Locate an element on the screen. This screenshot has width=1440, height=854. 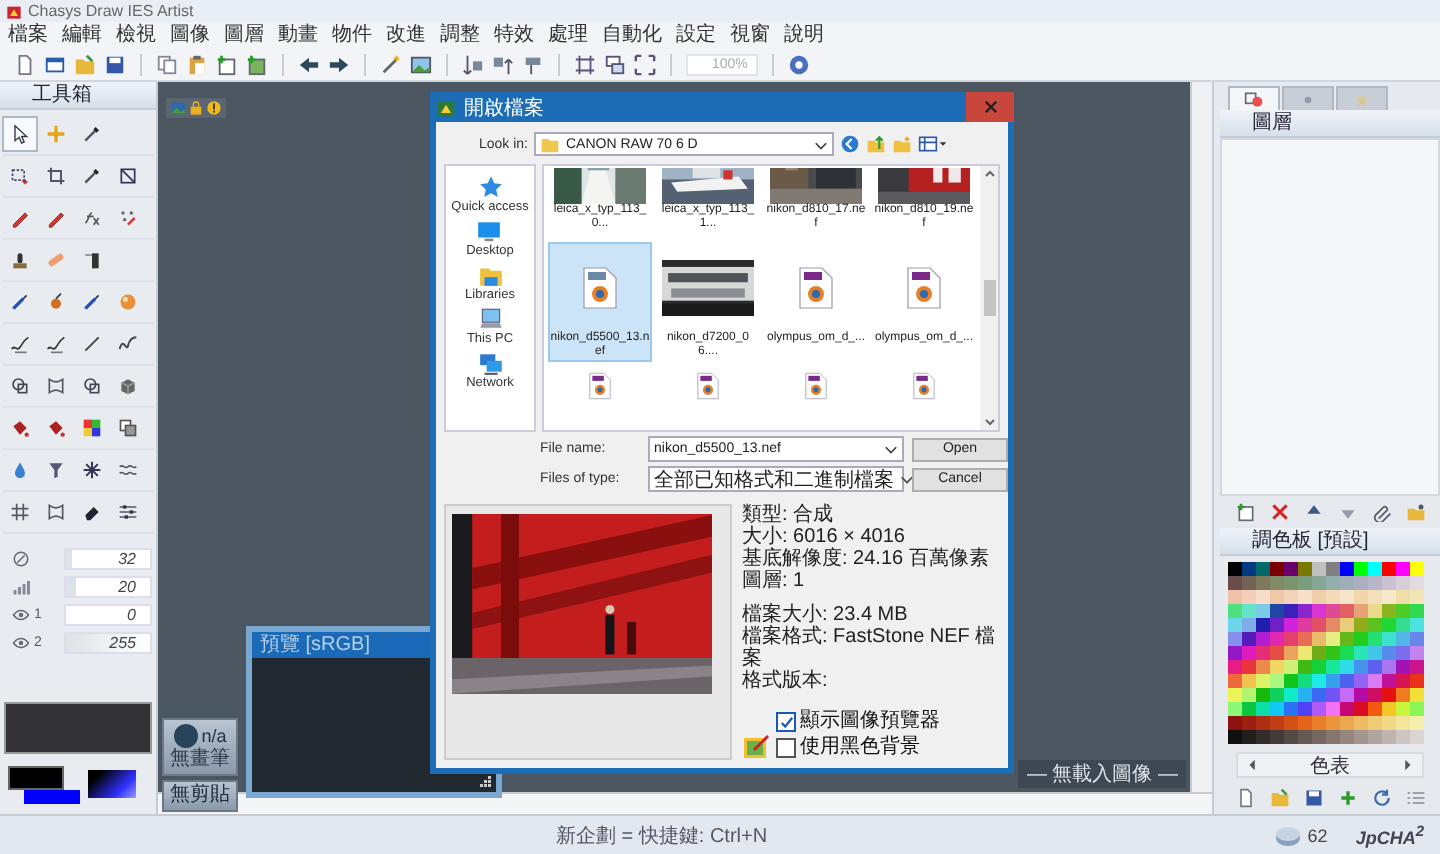
burst-icon is located at coordinates (92, 470).